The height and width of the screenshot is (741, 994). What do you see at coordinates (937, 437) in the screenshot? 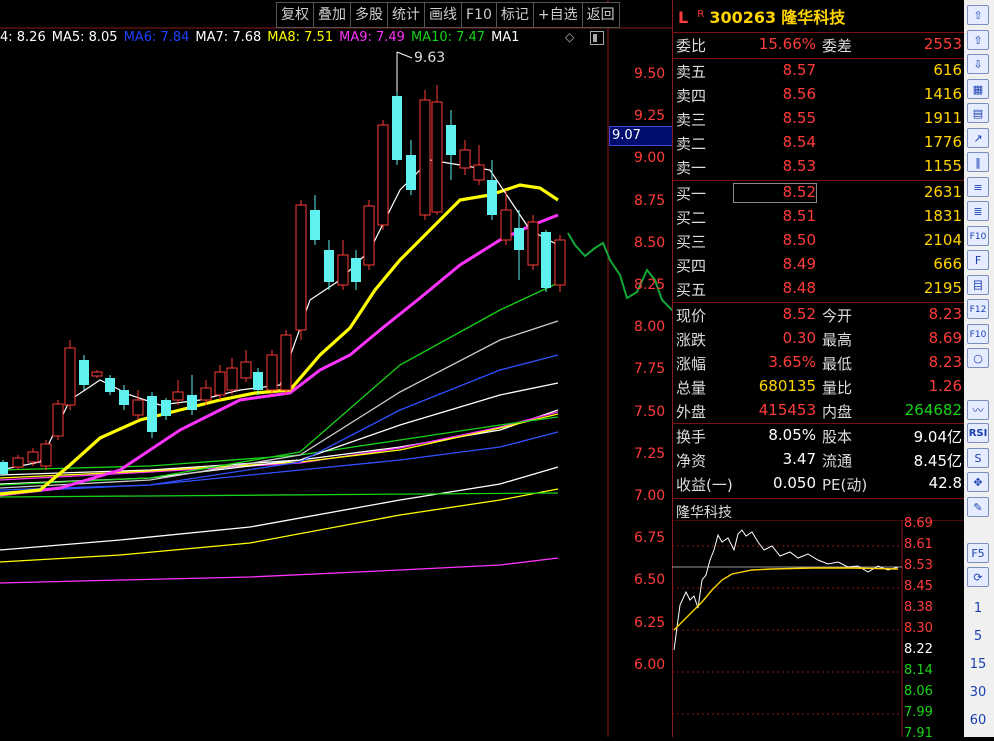
I see `row-value-2: 9.04亿` at bounding box center [937, 437].